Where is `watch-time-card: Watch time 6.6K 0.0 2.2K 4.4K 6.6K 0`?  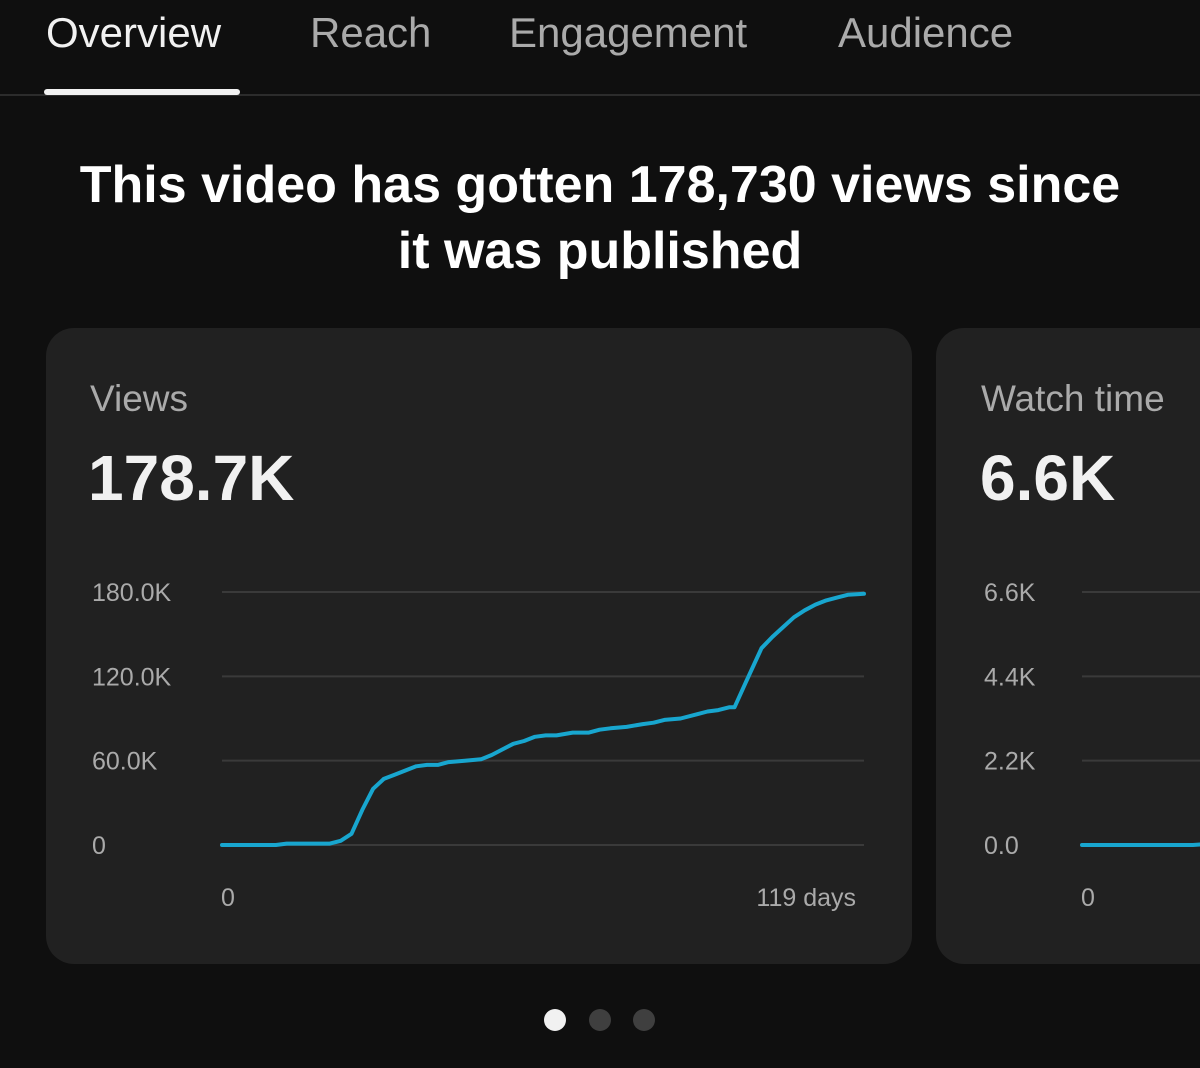 watch-time-card: Watch time 6.6K 0.0 2.2K 4.4K 6.6K 0 is located at coordinates (1068, 646).